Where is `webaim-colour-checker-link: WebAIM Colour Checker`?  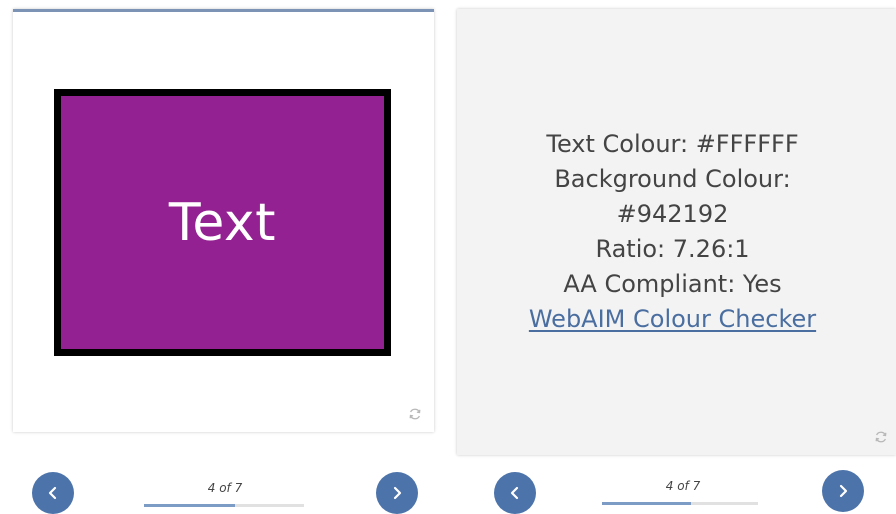
webaim-colour-checker-link: WebAIM Colour Checker is located at coordinates (672, 319).